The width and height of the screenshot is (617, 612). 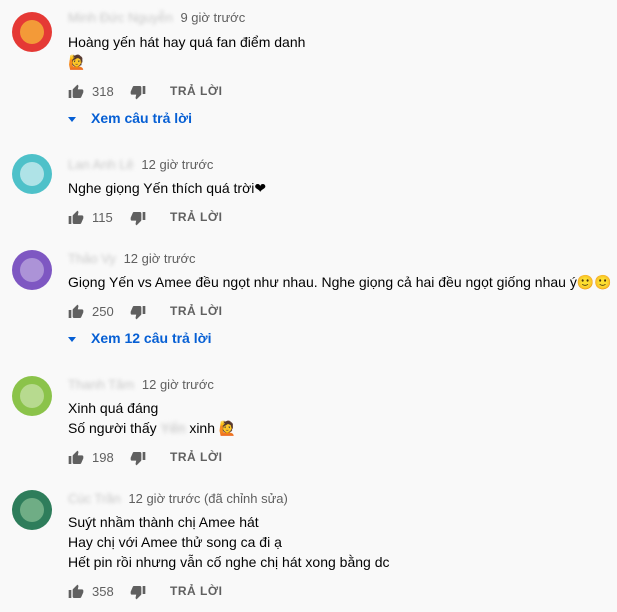 I want to click on comment-header: Thanh Tâm 12 giờ trước, so click(x=141, y=386).